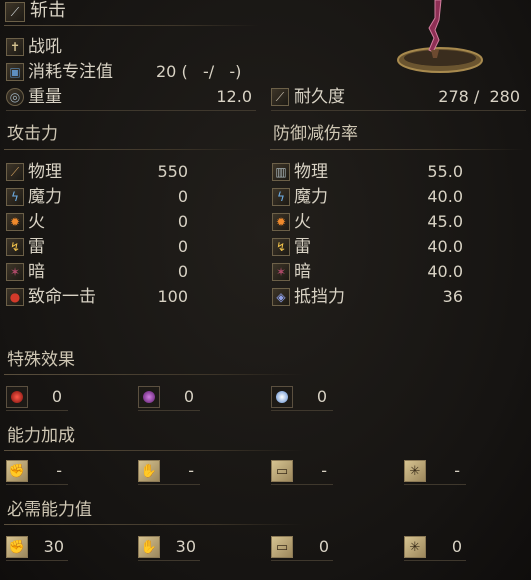 The width and height of the screenshot is (531, 580). I want to click on skill-icon: ✝, so click(15, 47).